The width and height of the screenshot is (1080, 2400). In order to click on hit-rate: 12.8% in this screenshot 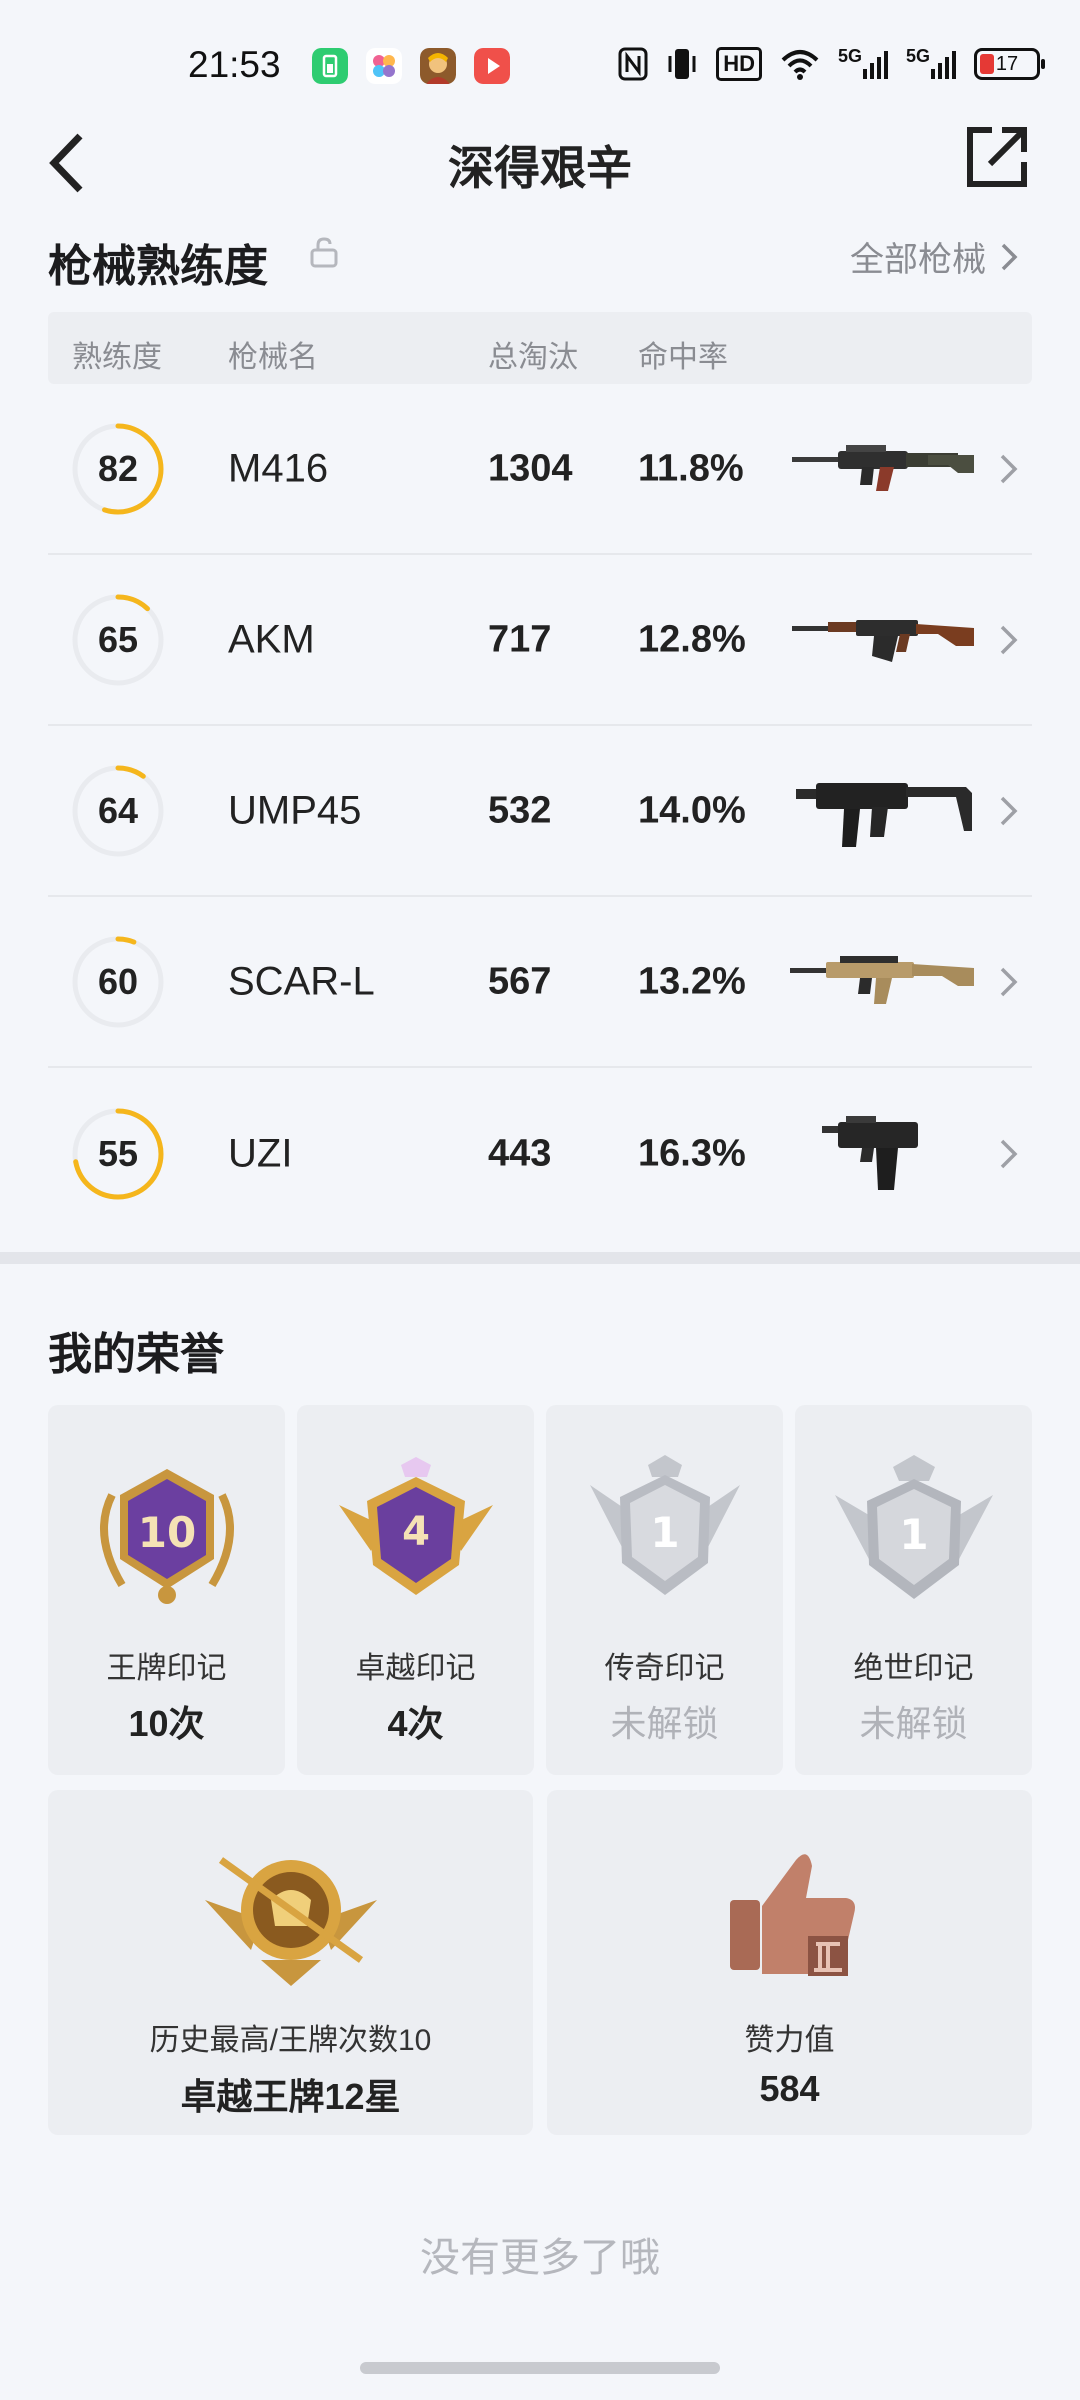, I will do `click(692, 639)`.